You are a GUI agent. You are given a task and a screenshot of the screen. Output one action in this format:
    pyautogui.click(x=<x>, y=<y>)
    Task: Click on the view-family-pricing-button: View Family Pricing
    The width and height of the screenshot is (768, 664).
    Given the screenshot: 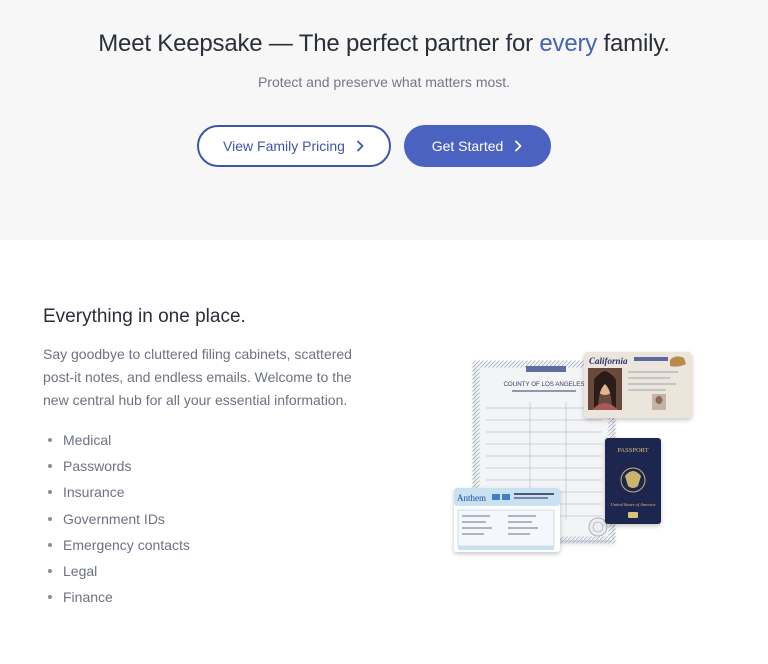 What is the action you would take?
    pyautogui.click(x=294, y=146)
    